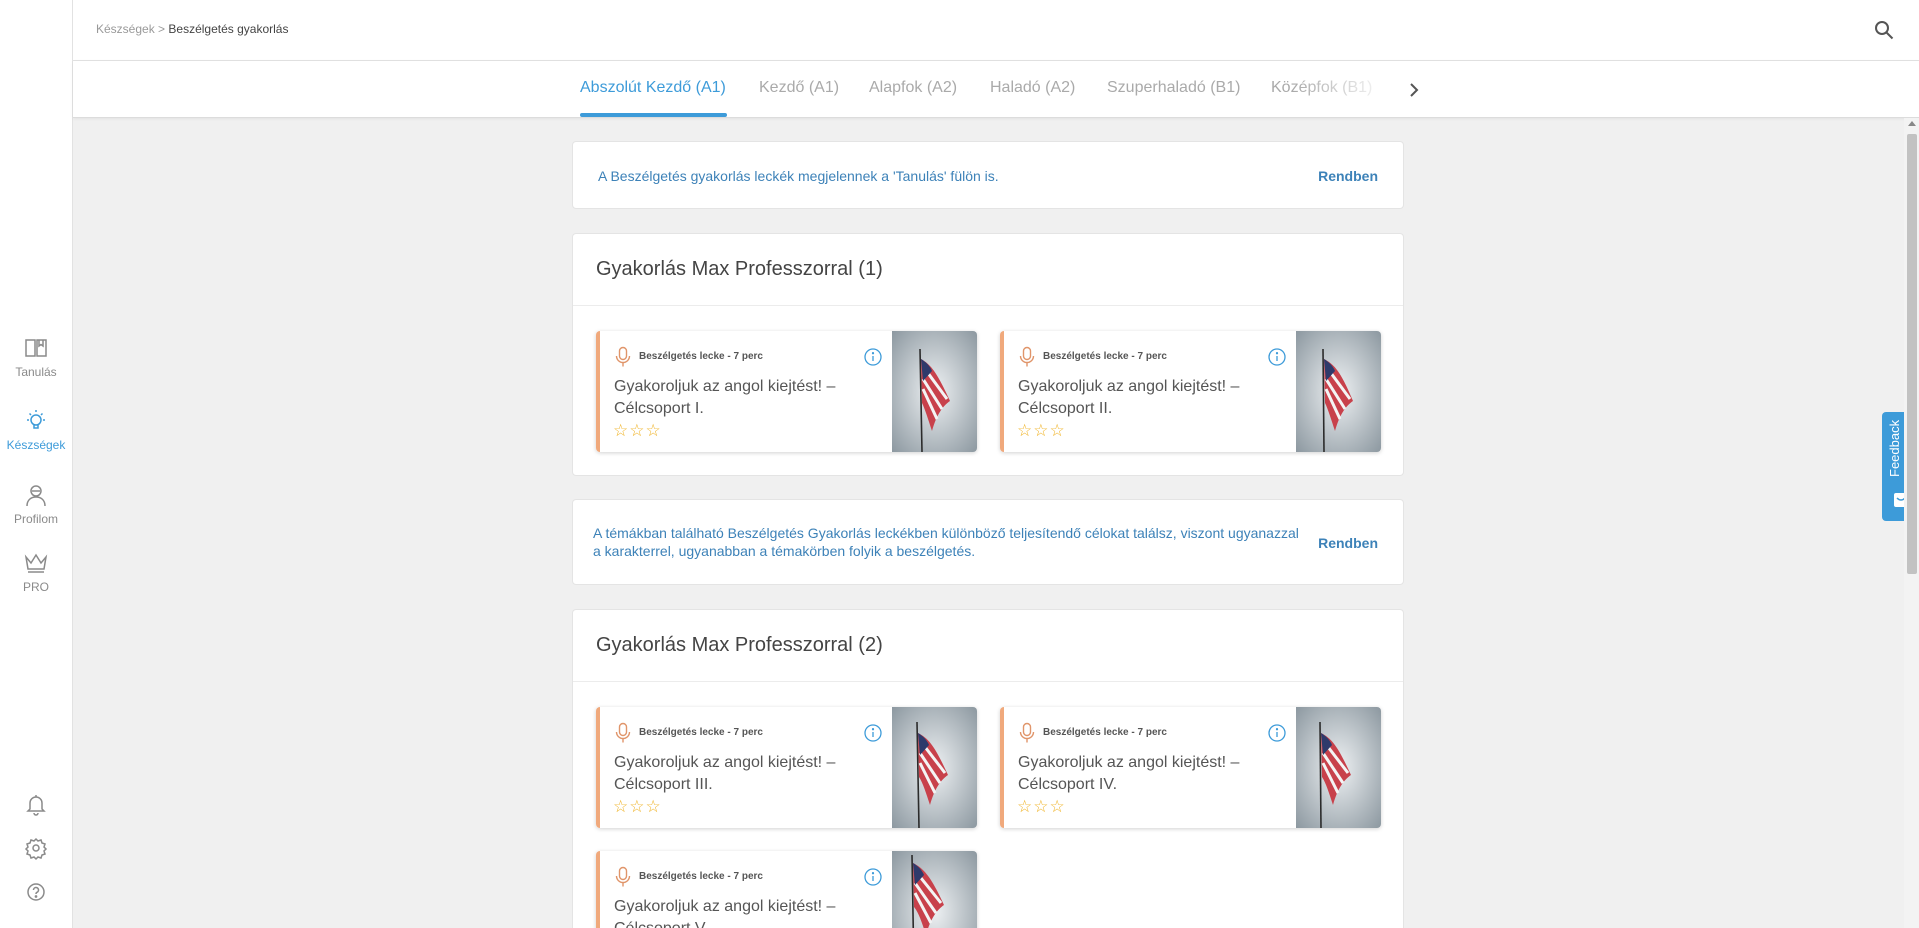 The height and width of the screenshot is (928, 1919). Describe the element at coordinates (659, 408) in the screenshot. I see `lesson-title-line: Célcsoport I.` at that location.